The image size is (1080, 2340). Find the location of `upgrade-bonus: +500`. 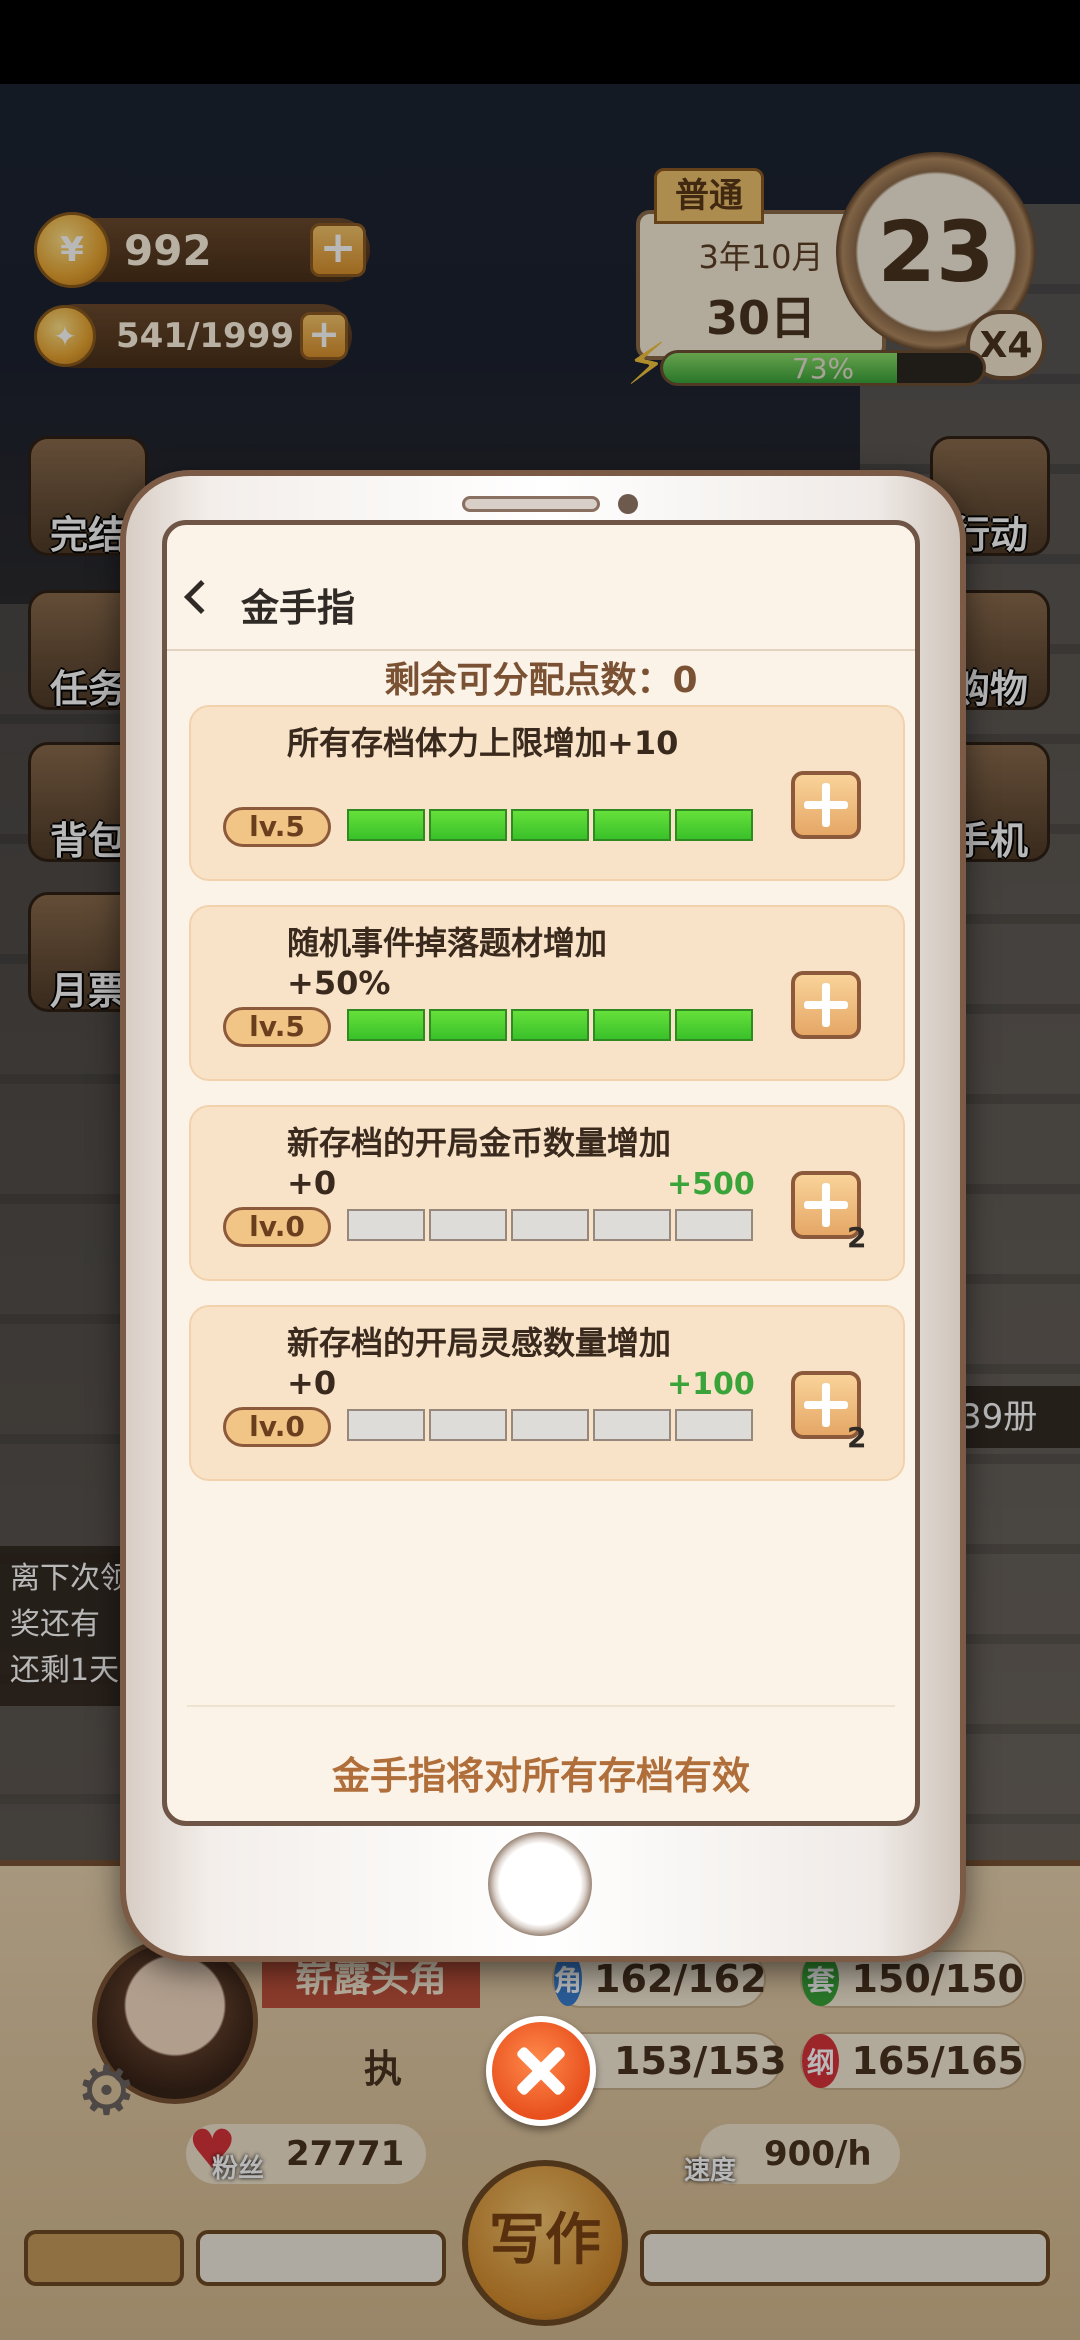

upgrade-bonus: +500 is located at coordinates (711, 1184).